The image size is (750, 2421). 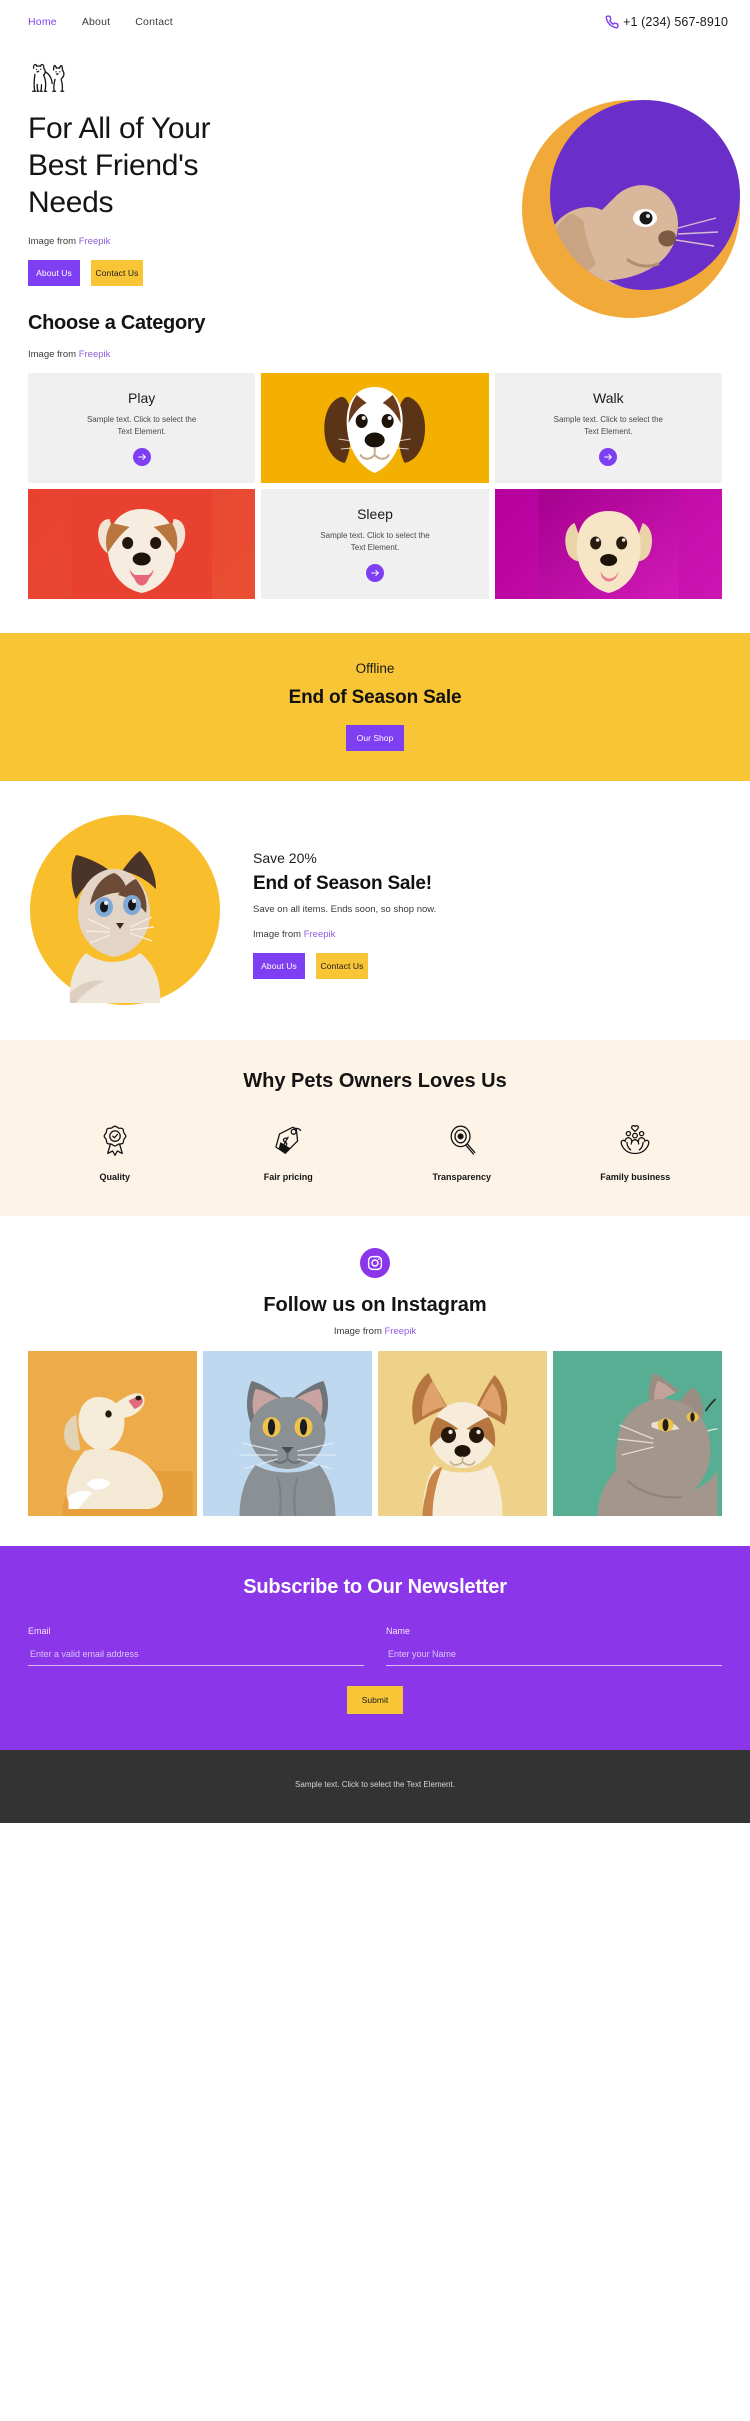 I want to click on feature-quality: Quality, so click(x=115, y=1152).